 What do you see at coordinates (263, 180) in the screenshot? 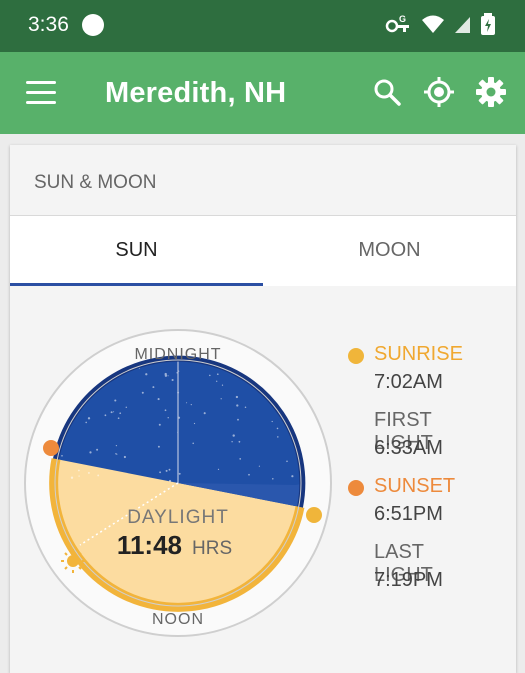
I see `card-header: SUN & MOON` at bounding box center [263, 180].